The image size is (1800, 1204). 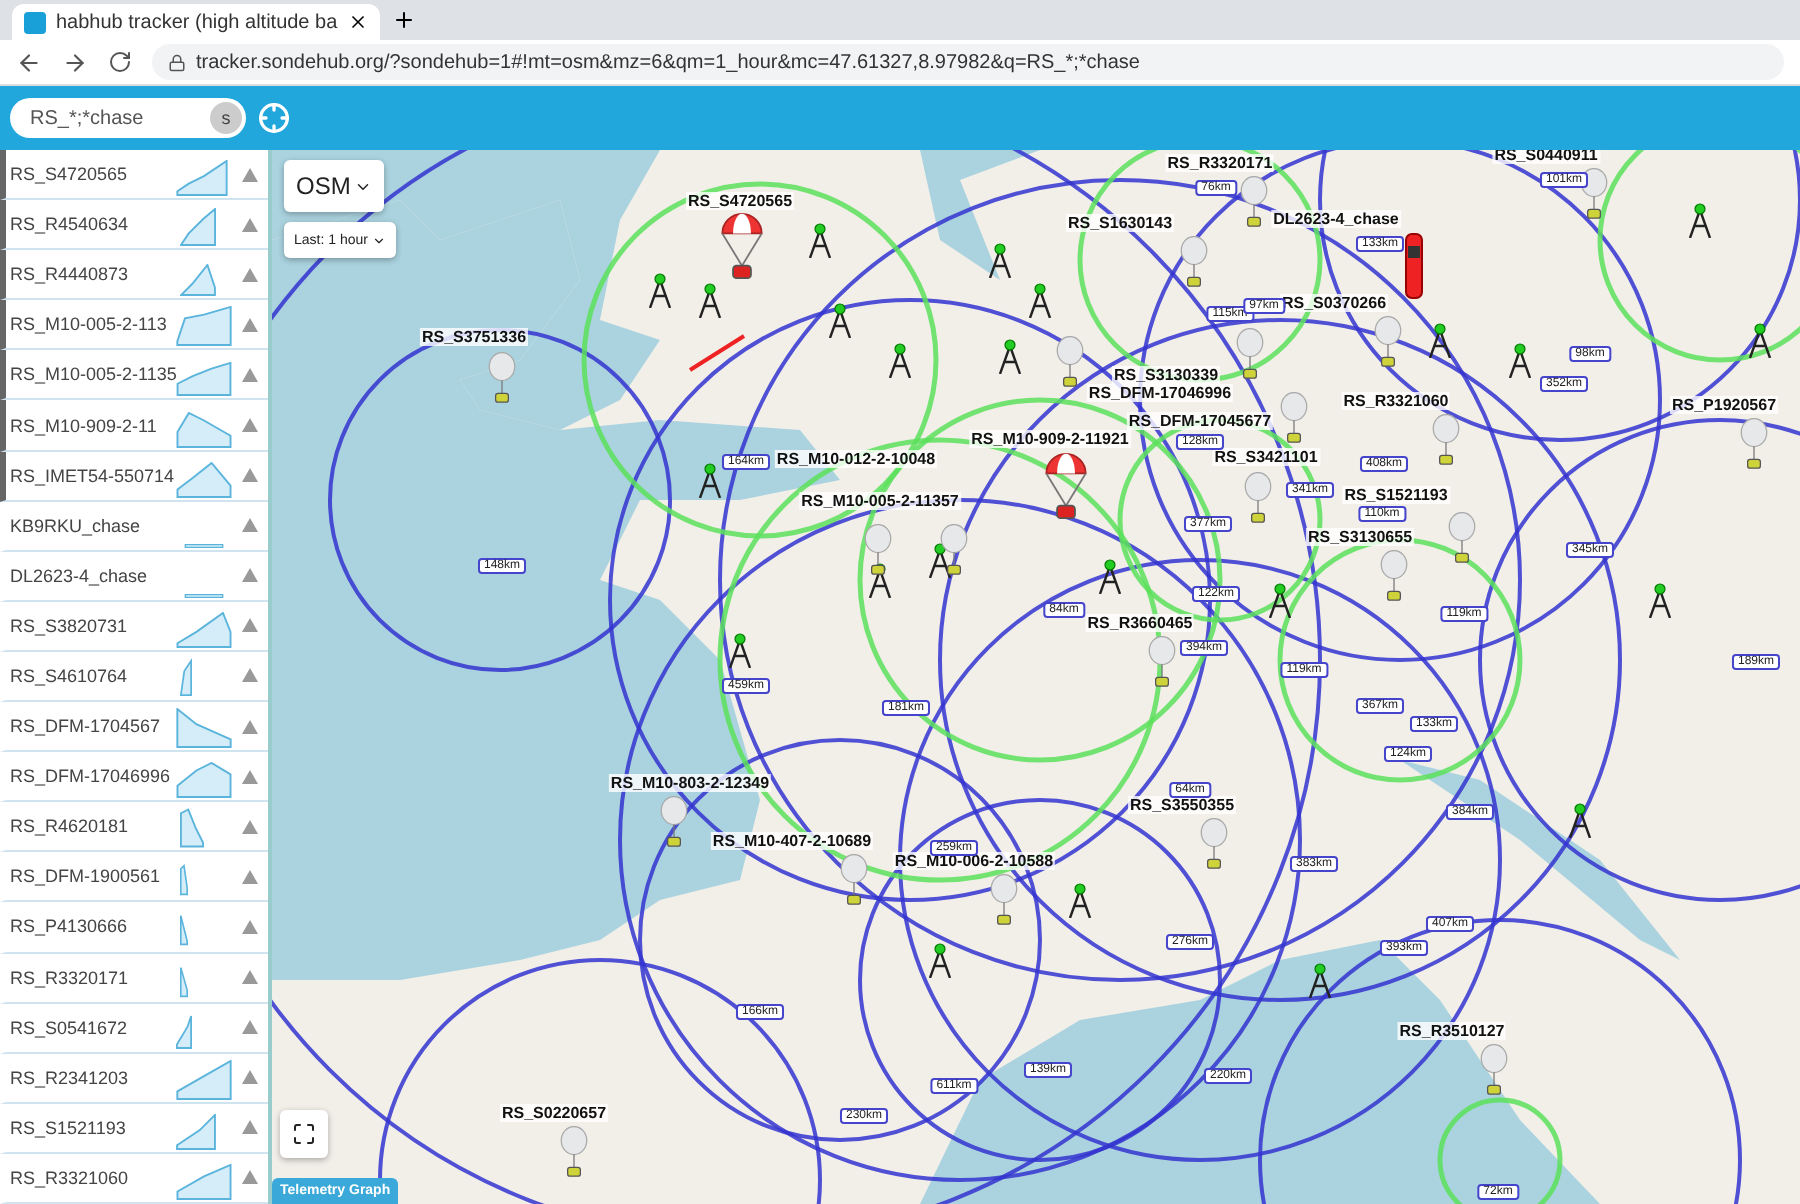 What do you see at coordinates (403, 20) in the screenshot?
I see `new-tab-icon` at bounding box center [403, 20].